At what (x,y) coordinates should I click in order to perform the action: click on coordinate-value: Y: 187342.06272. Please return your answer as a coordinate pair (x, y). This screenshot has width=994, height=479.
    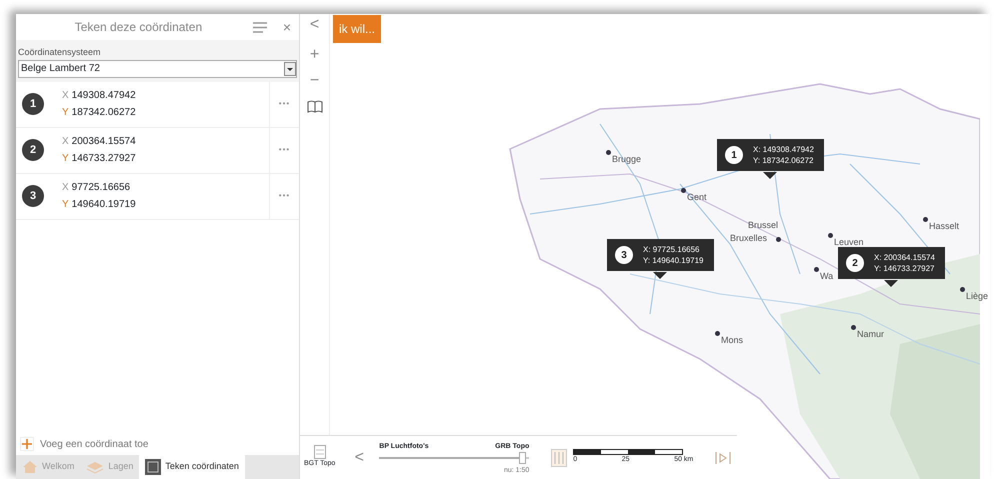
    Looking at the image, I should click on (783, 160).